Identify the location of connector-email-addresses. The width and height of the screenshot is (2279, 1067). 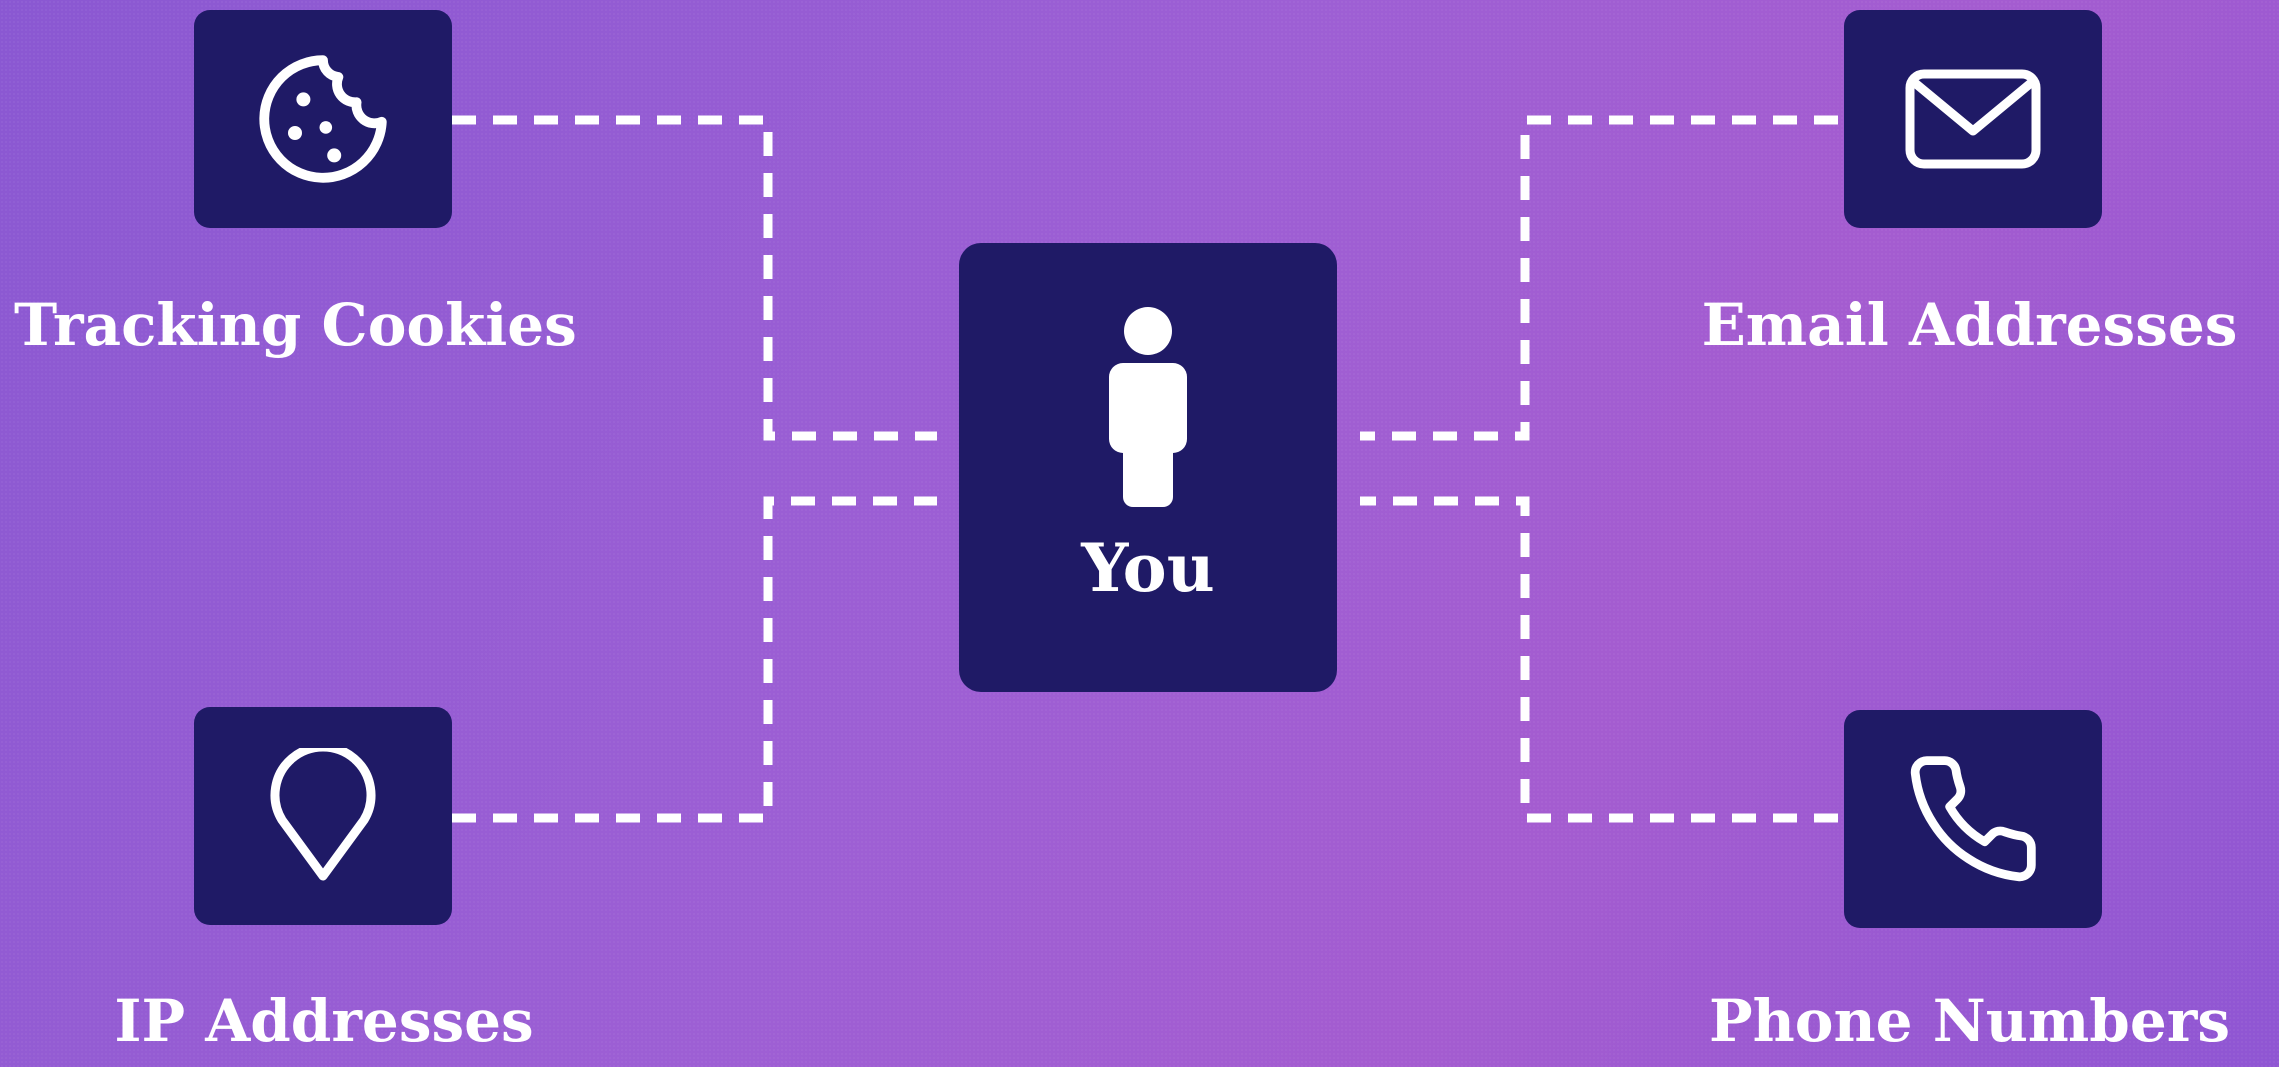
(1599, 278).